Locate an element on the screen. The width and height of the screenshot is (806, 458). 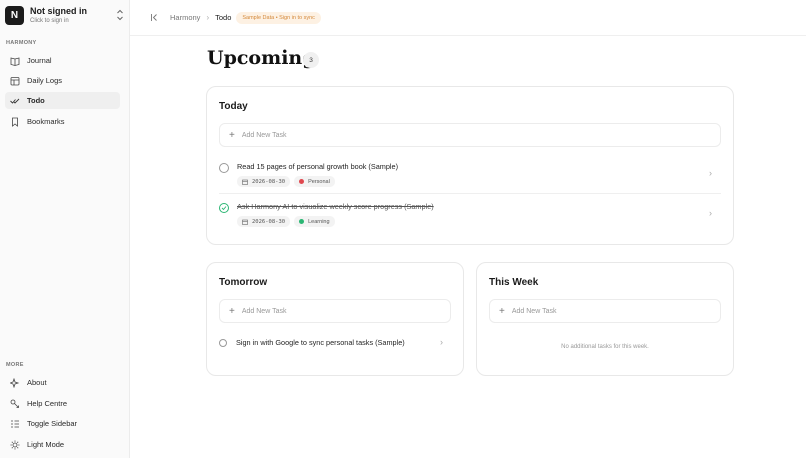
section-label-harmony: HARMONY is located at coordinates (21, 43).